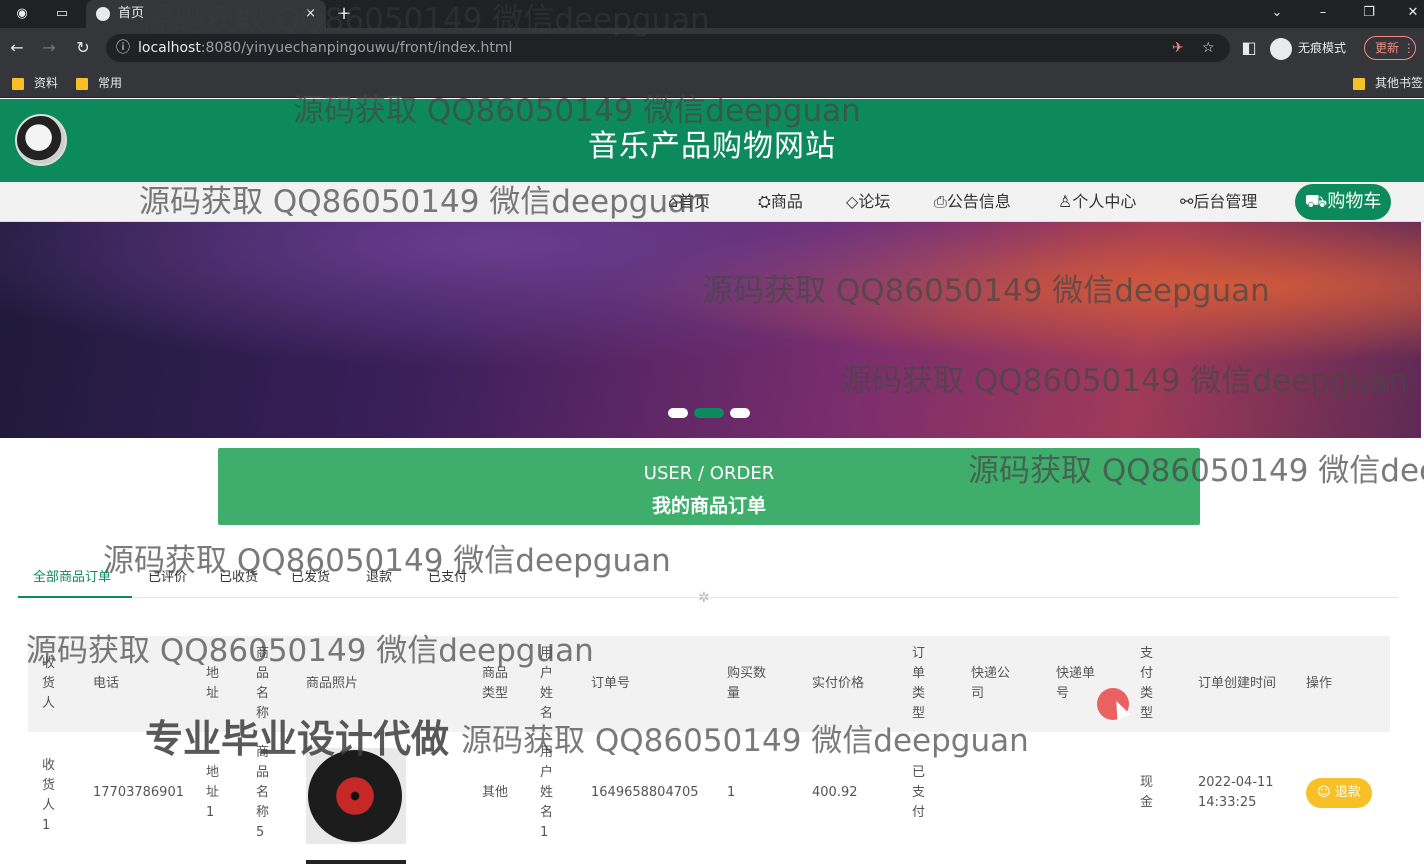 The image size is (1424, 864). I want to click on nav-item-user-center: ♙个人中心, so click(1097, 202).